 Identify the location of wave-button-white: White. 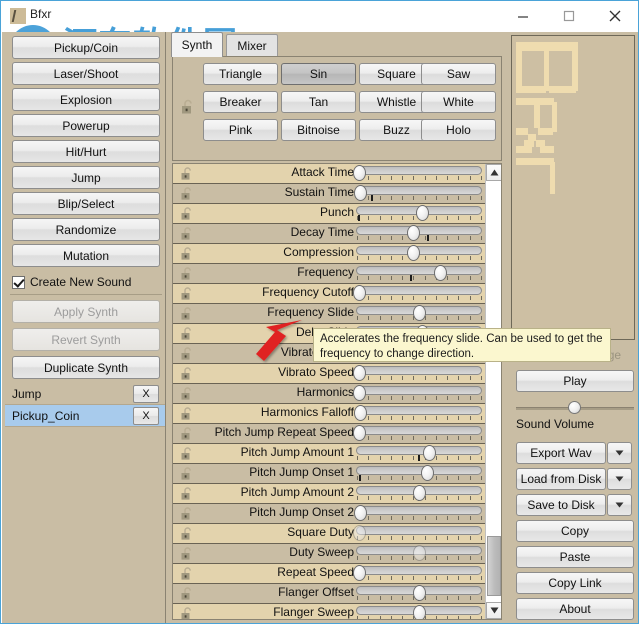
(458, 102).